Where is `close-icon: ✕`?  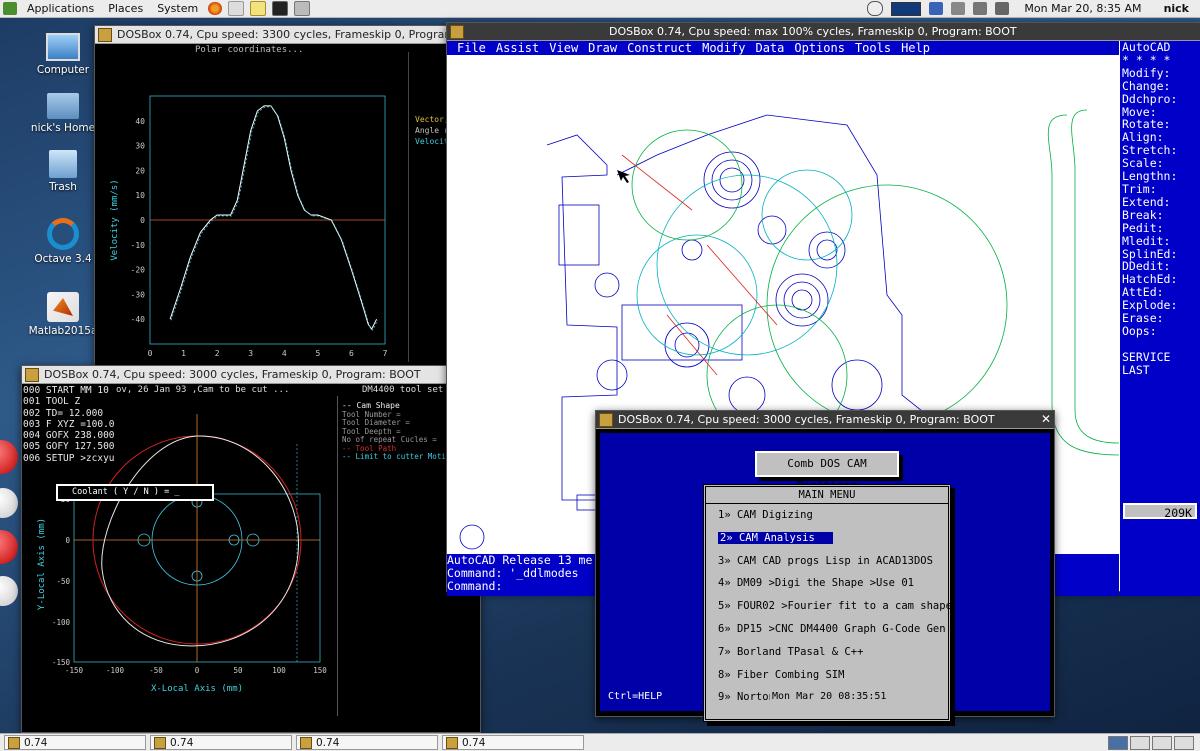
close-icon: ✕ is located at coordinates (1046, 419).